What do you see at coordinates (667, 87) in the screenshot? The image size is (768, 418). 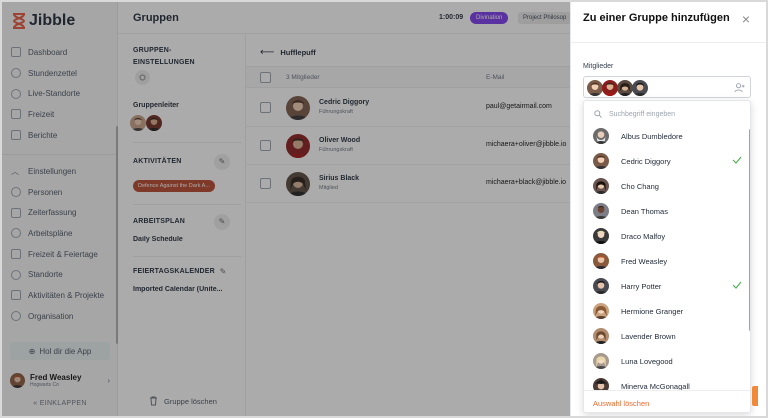 I see `members-select` at bounding box center [667, 87].